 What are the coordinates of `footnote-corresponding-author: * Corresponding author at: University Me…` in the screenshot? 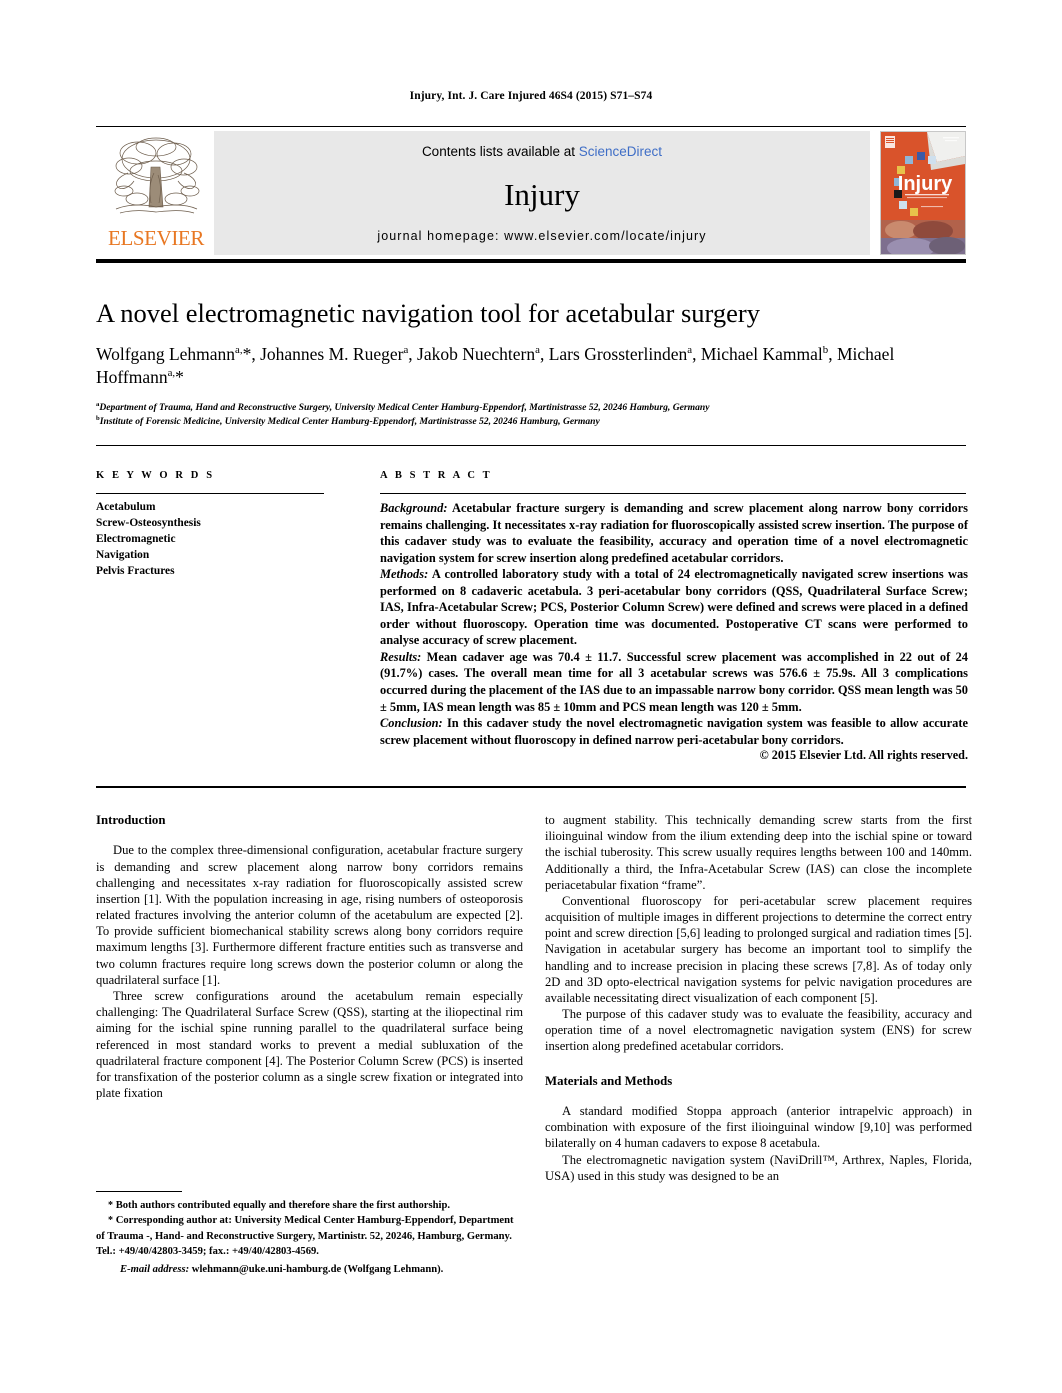 It's located at (310, 1236).